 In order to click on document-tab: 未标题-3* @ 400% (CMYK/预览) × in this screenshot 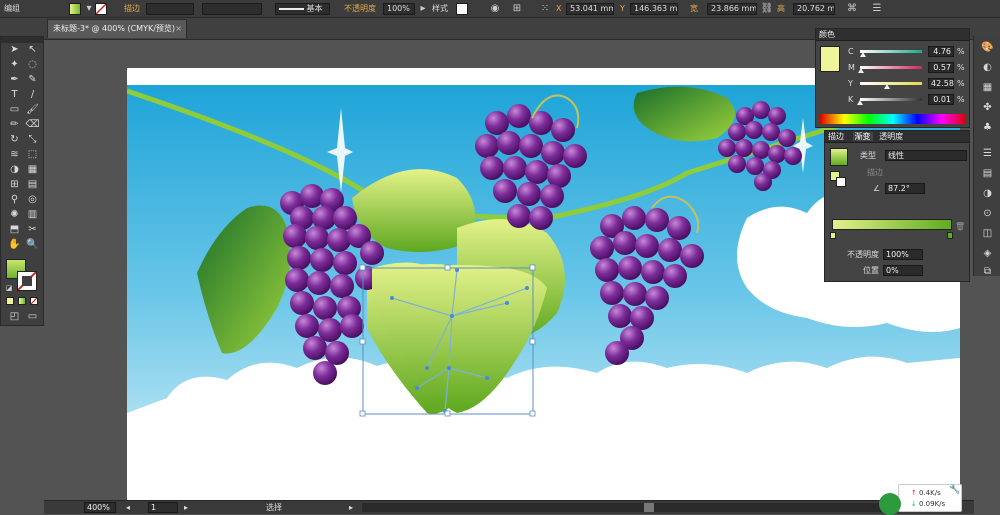, I will do `click(117, 28)`.